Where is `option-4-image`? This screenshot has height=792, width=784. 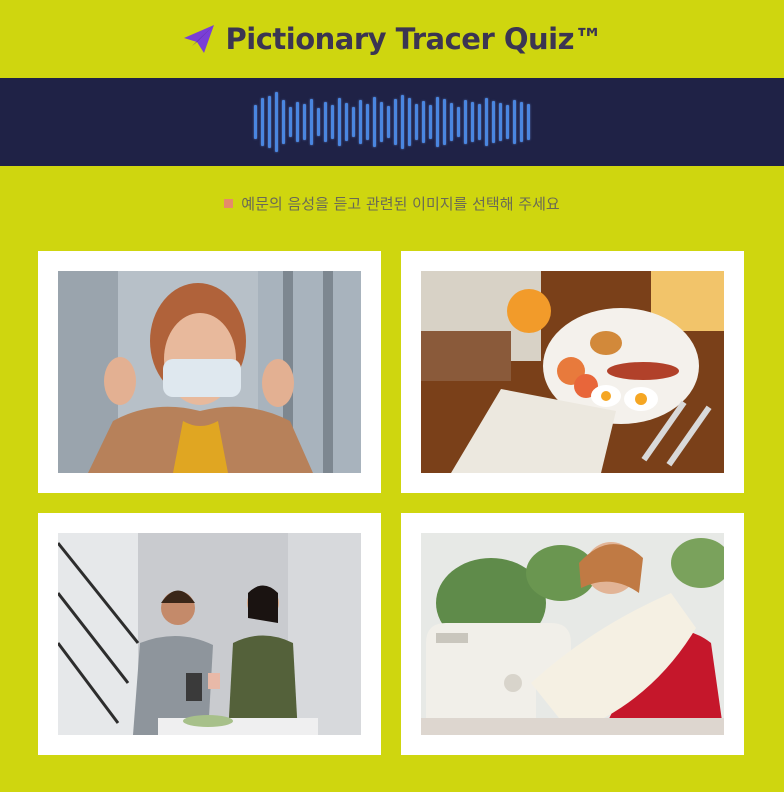
option-4-image is located at coordinates (572, 634).